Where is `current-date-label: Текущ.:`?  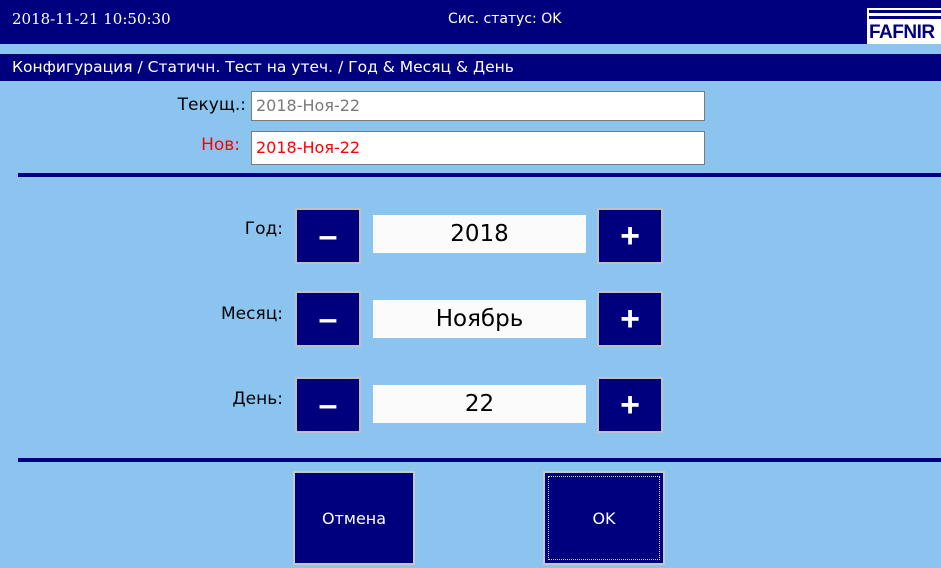
current-date-label: Текущ.: is located at coordinates (211, 105).